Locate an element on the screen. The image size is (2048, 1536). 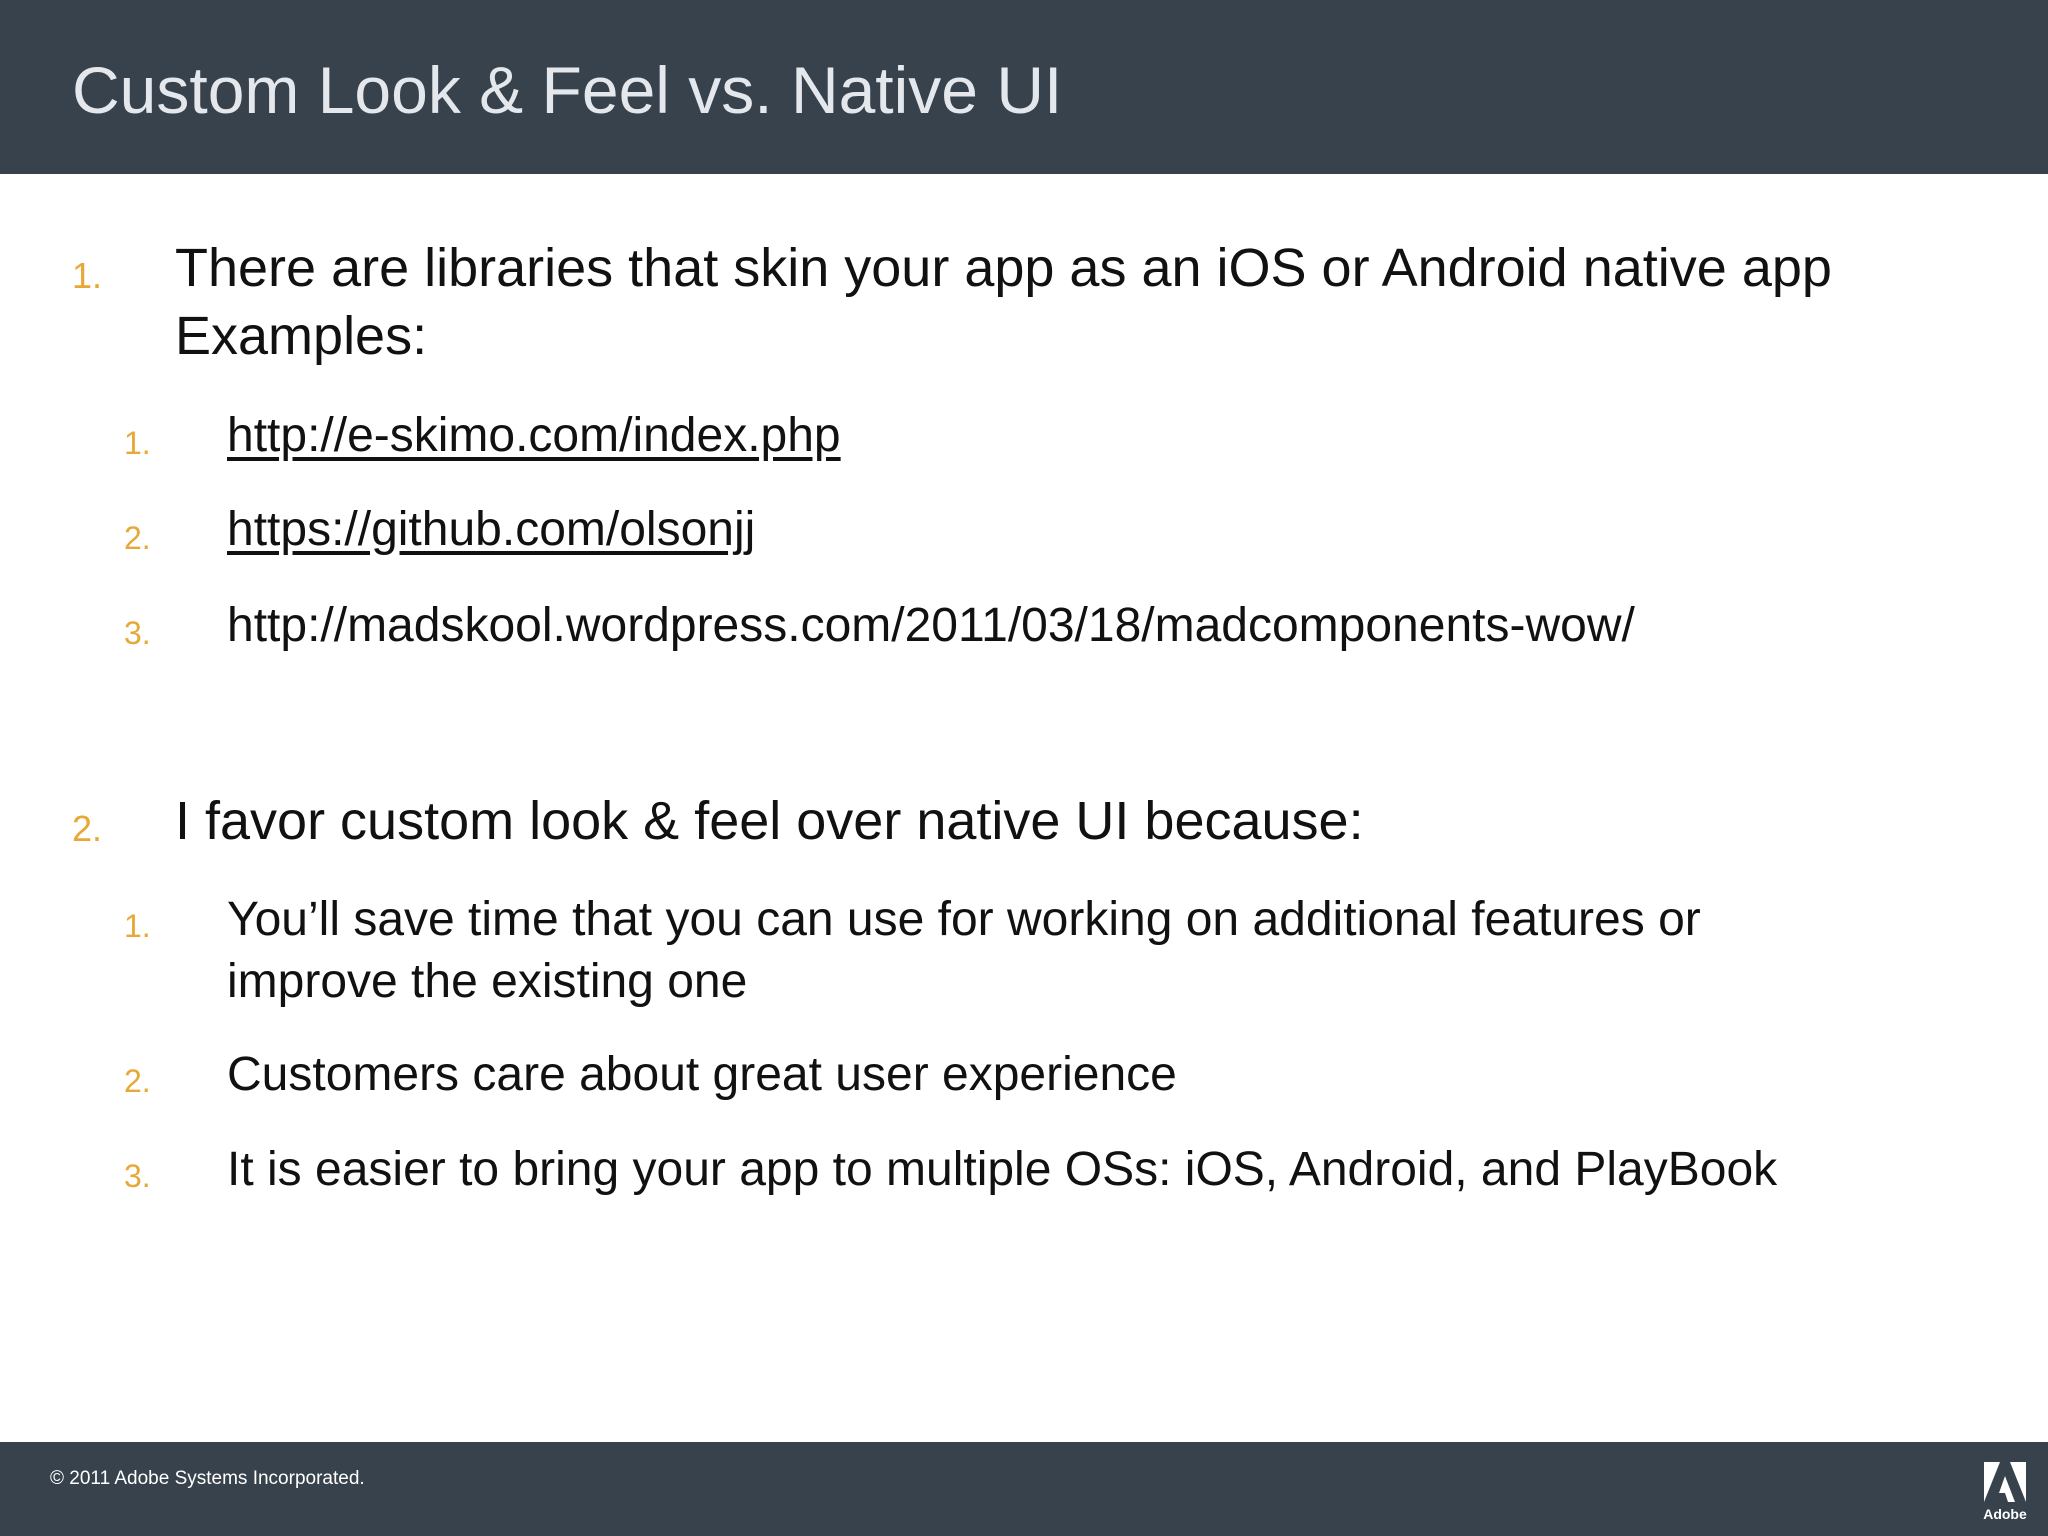
slide-footer: © 2011 Adobe Systems Incorporated. Adobe is located at coordinates (1024, 1489).